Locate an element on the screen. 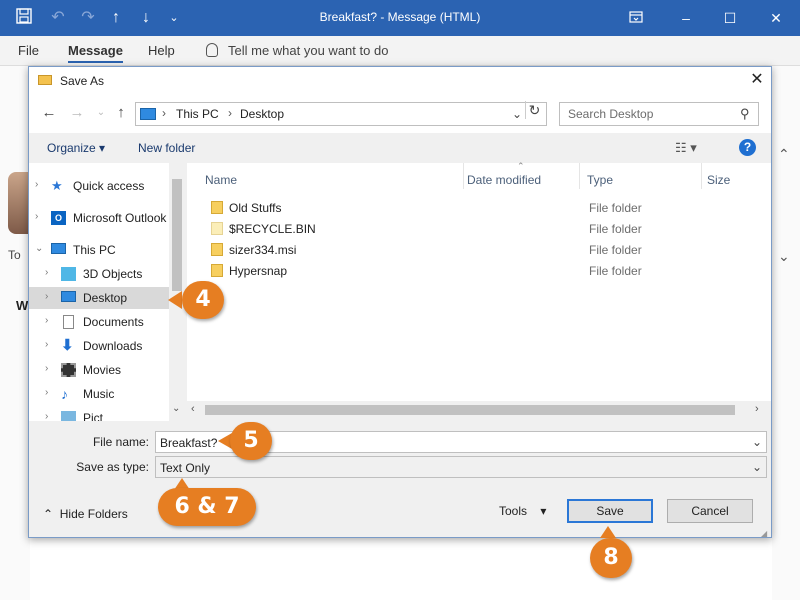 Image resolution: width=800 pixels, height=600 pixels. left-strip is located at coordinates (15, 333).